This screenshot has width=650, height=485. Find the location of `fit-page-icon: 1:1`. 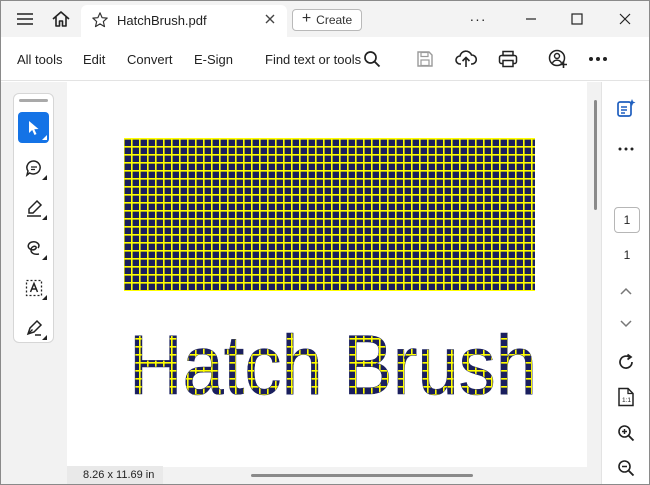

fit-page-icon: 1:1 is located at coordinates (626, 397).